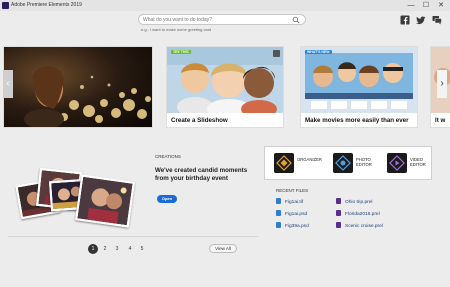 The height and width of the screenshot is (287, 450). I want to click on search-box, so click(222, 19).